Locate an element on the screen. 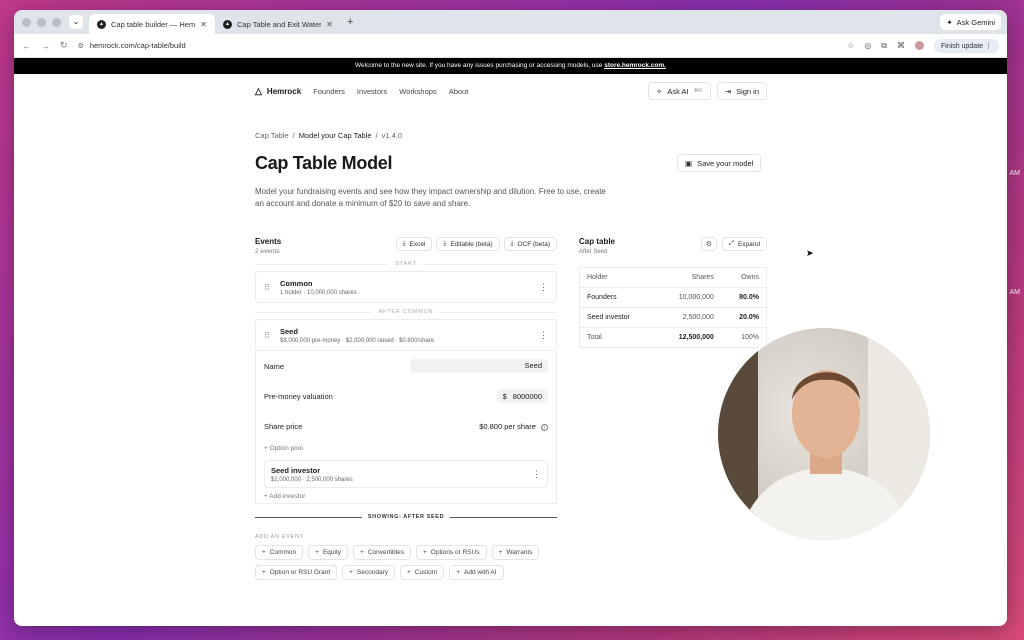 The height and width of the screenshot is (640, 1024). breadcrumb-root: Cap Table is located at coordinates (272, 135).